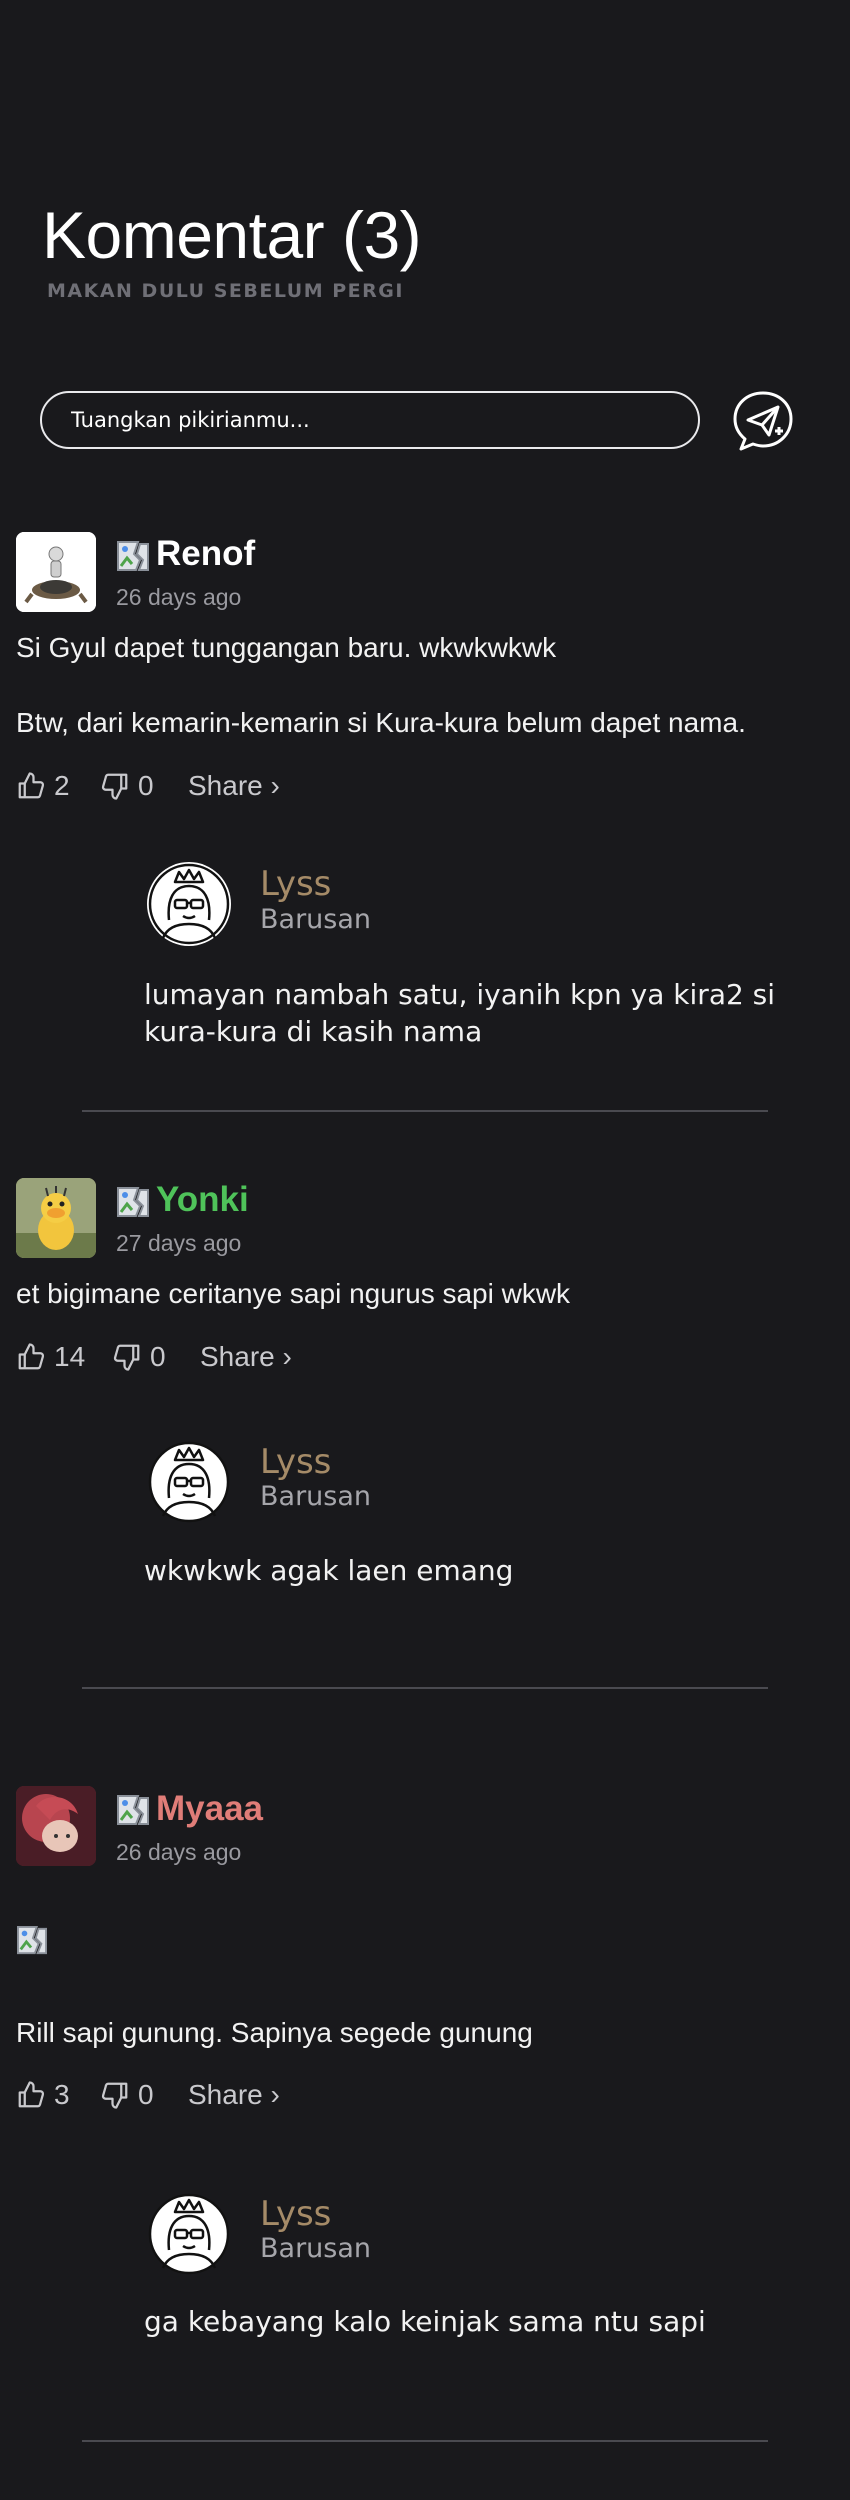 The image size is (850, 2500). I want to click on comment-text: Rill sapi gunung. Sapinya segede gunung, so click(274, 2032).